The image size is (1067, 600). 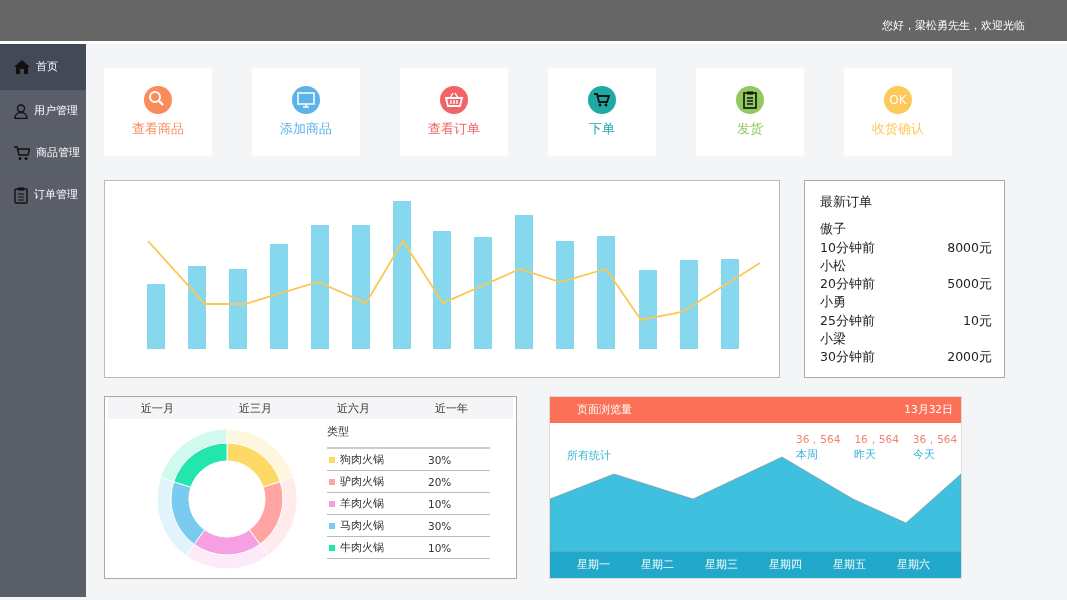 What do you see at coordinates (847, 284) in the screenshot?
I see `order-time: 20分钟前` at bounding box center [847, 284].